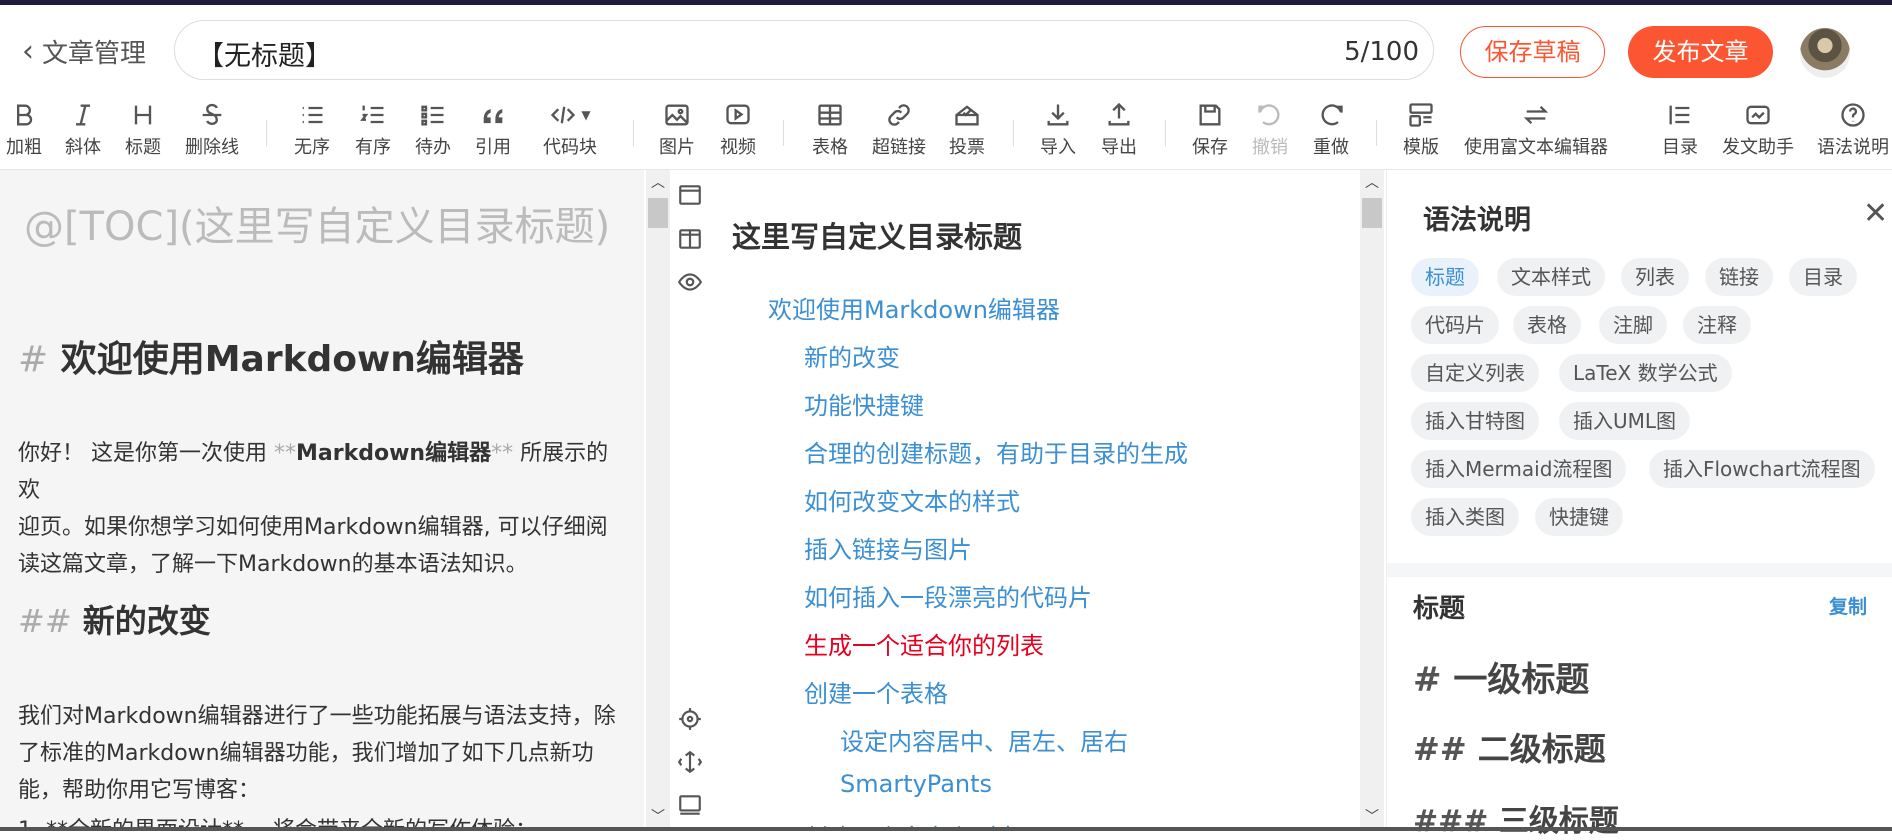 Image resolution: width=1892 pixels, height=840 pixels. Describe the element at coordinates (292, 359) in the screenshot. I see `h1-text: 欢迎使用Markdown编辑器` at that location.